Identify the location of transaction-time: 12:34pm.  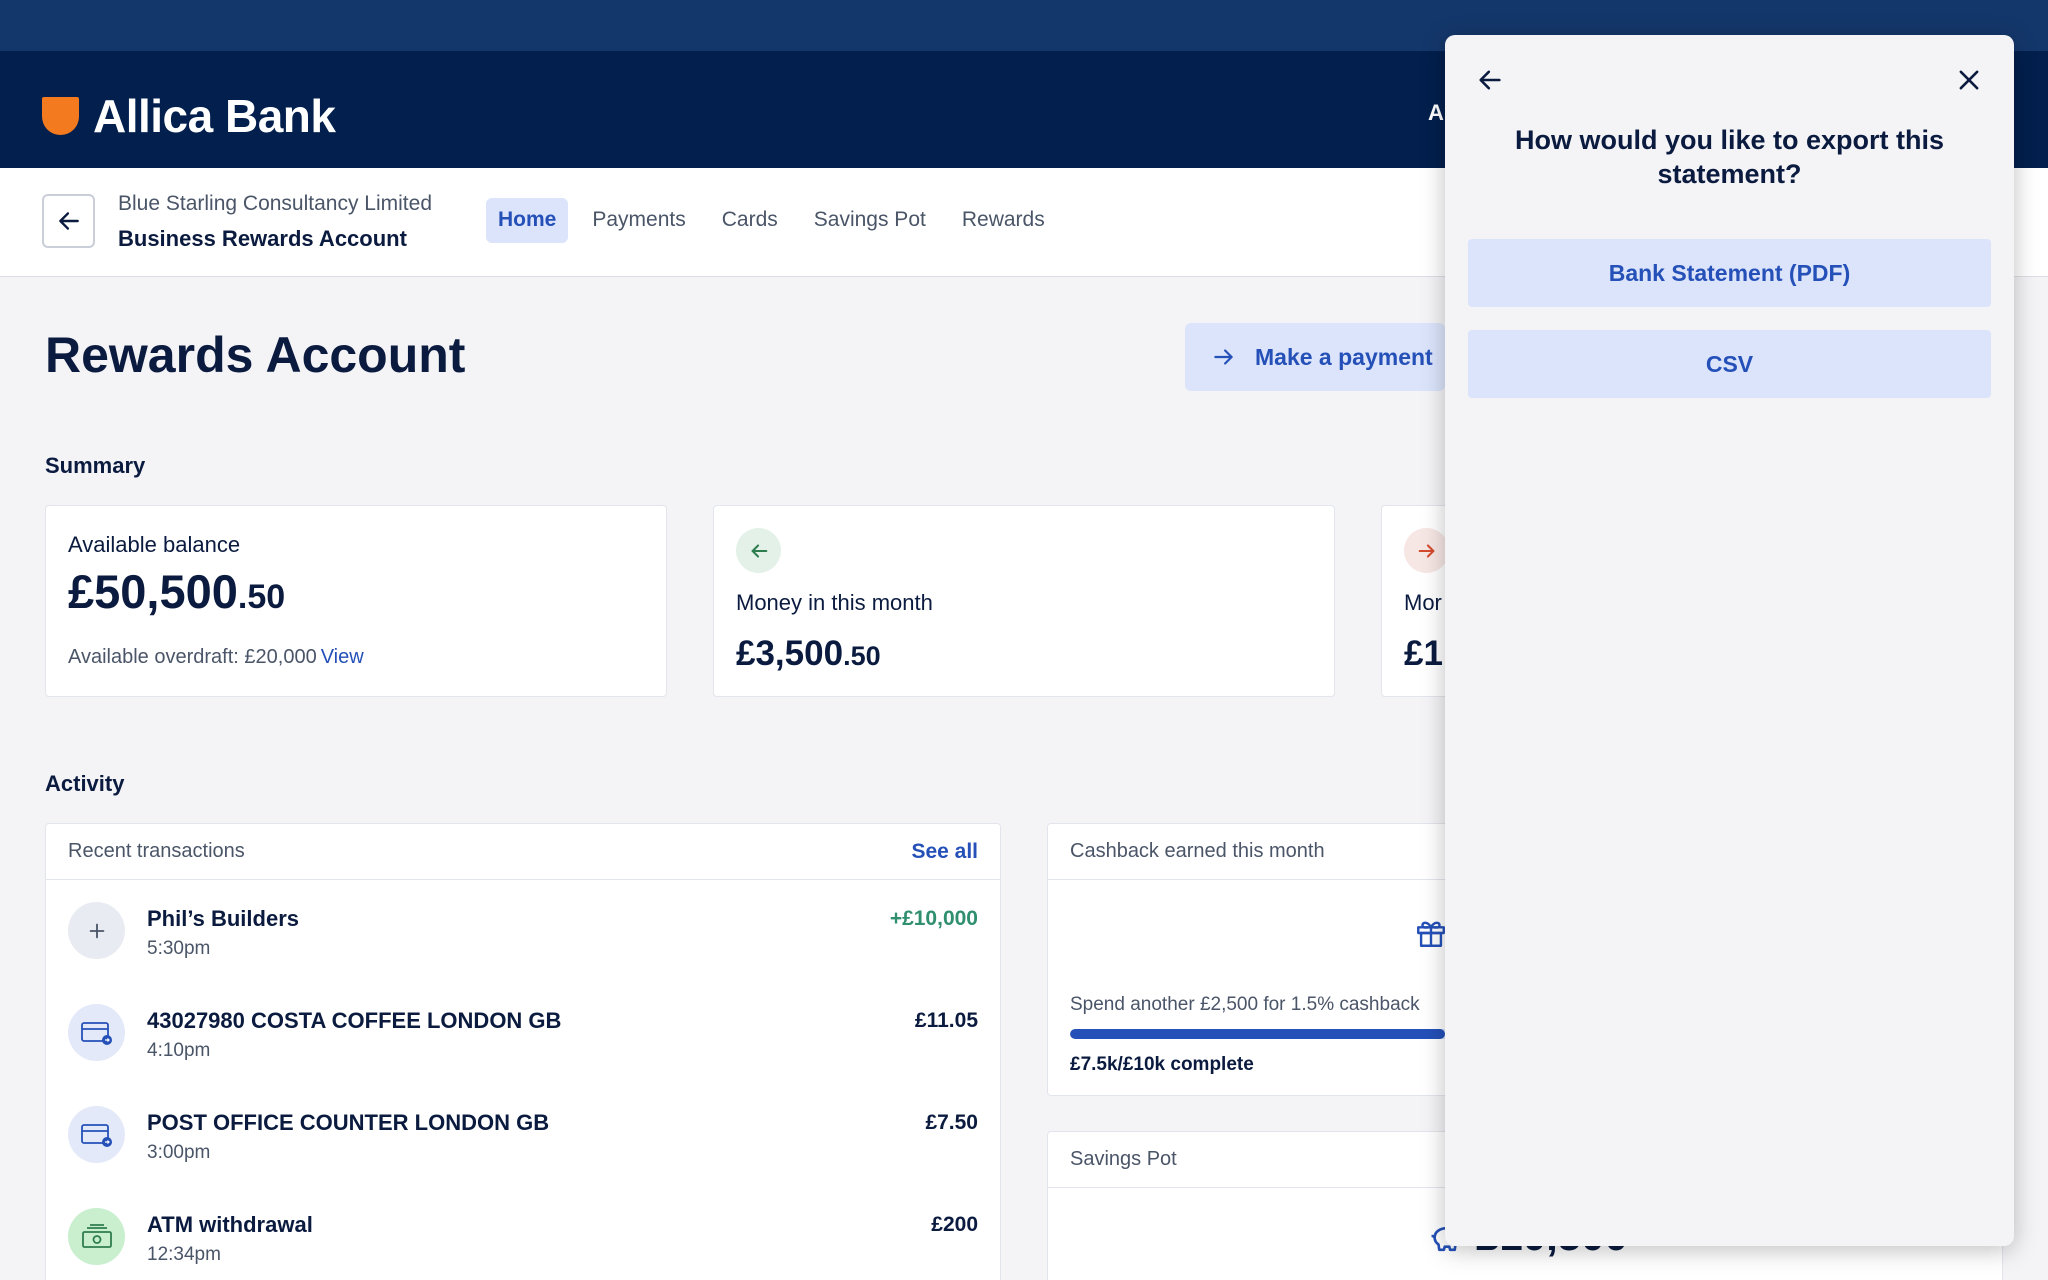
(184, 1254).